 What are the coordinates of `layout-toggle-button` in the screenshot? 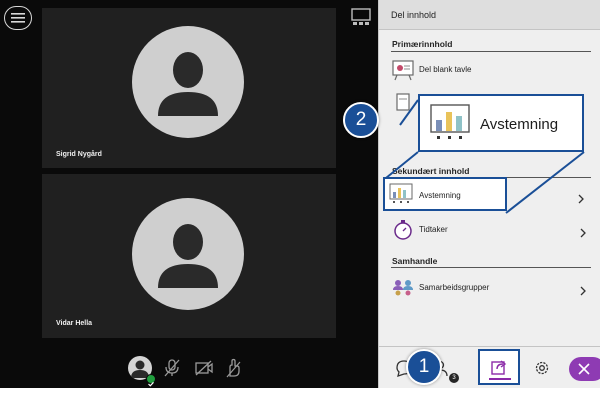 It's located at (361, 17).